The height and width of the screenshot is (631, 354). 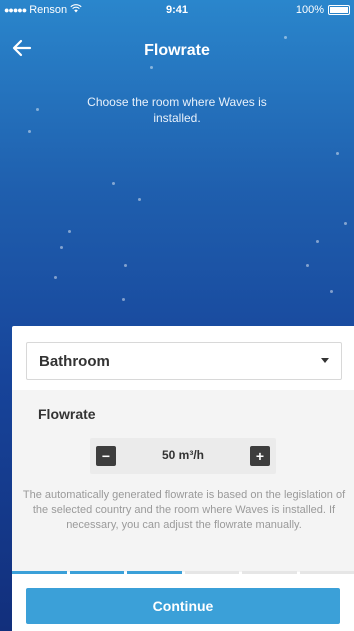 What do you see at coordinates (177, 10) in the screenshot?
I see `status-bar: ●●●●● Renson 9:41 100%` at bounding box center [177, 10].